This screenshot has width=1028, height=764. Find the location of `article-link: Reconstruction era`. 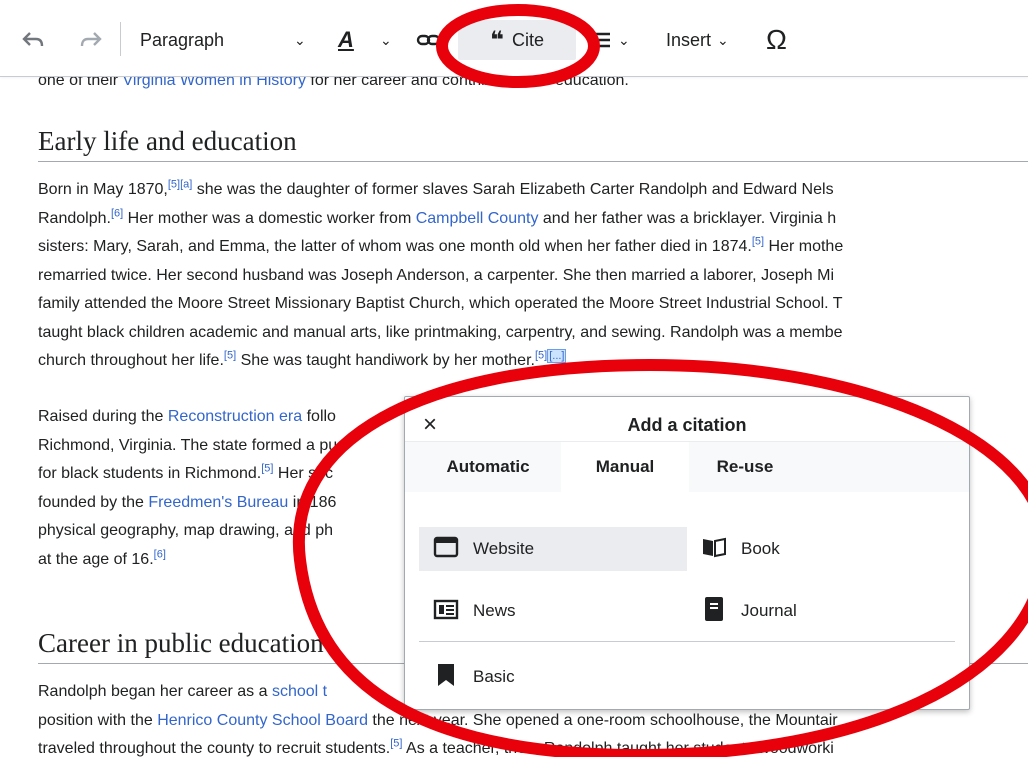

article-link: Reconstruction era is located at coordinates (235, 416).